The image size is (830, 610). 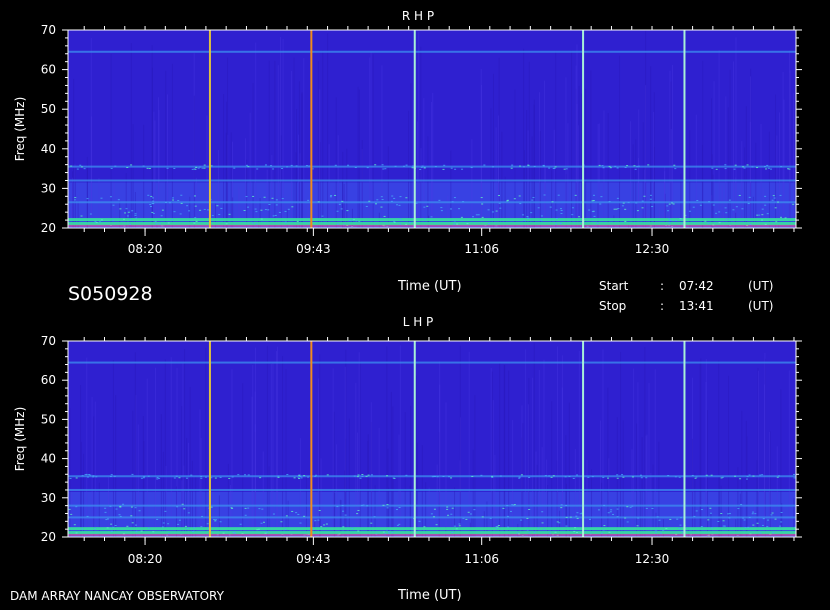 I want to click on start-unit: (UT), so click(x=761, y=286).